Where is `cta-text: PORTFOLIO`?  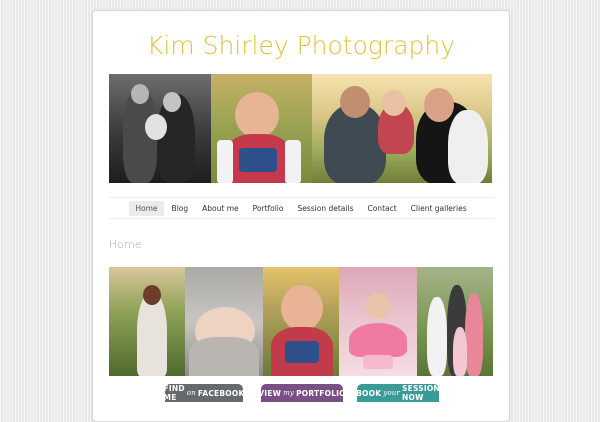
cta-text: PORTFOLIO is located at coordinates (321, 393).